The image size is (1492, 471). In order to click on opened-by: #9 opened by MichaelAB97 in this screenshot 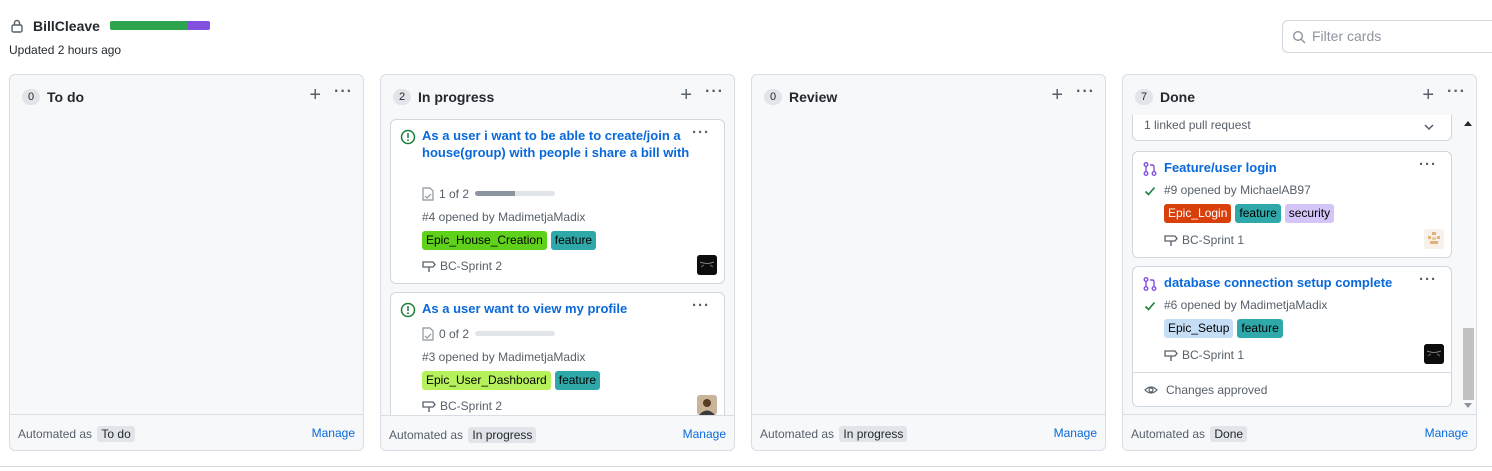, I will do `click(1237, 190)`.